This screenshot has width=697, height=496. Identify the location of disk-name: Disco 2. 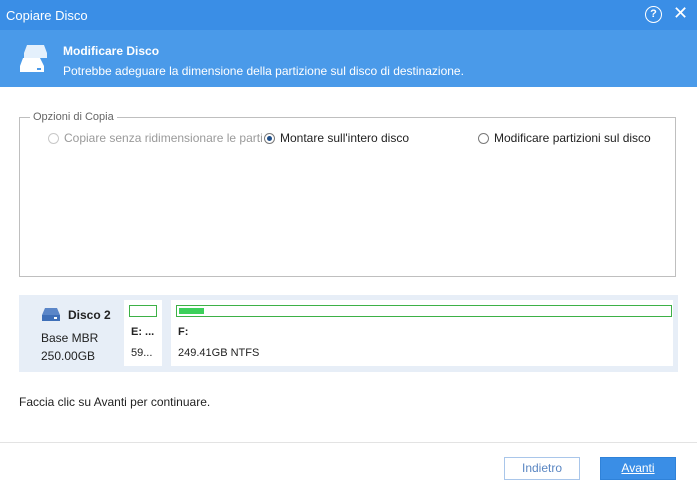
(89, 315).